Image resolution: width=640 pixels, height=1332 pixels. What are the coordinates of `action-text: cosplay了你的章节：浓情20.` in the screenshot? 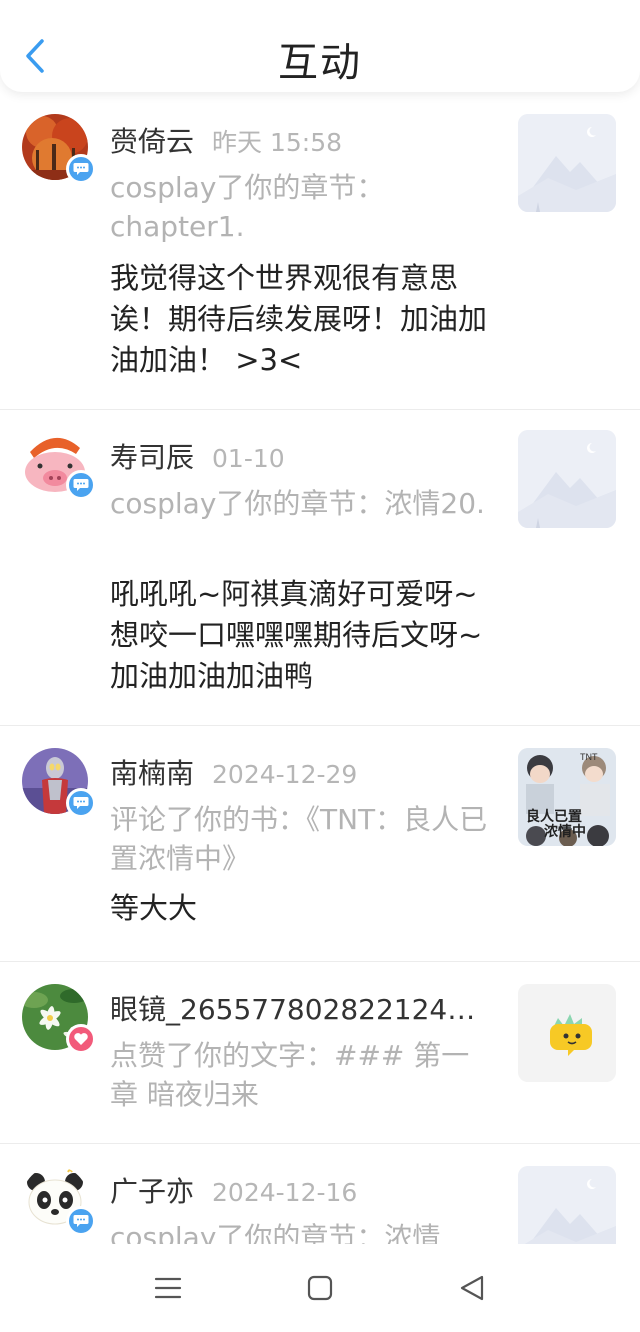 It's located at (297, 503).